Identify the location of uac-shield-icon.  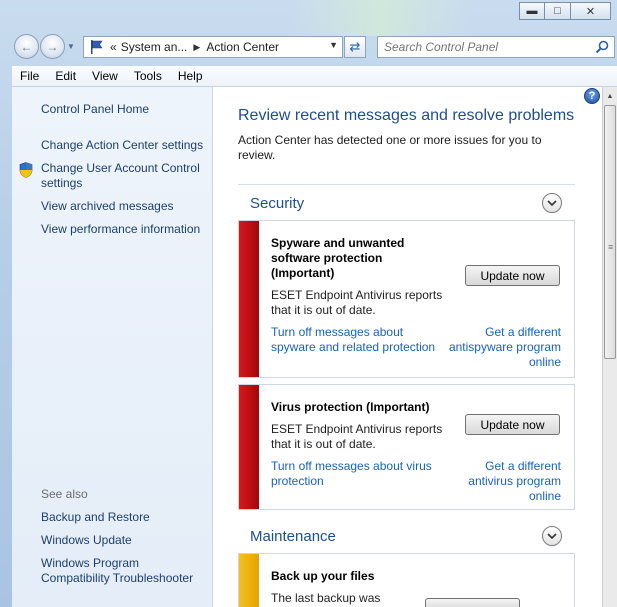
(26, 171).